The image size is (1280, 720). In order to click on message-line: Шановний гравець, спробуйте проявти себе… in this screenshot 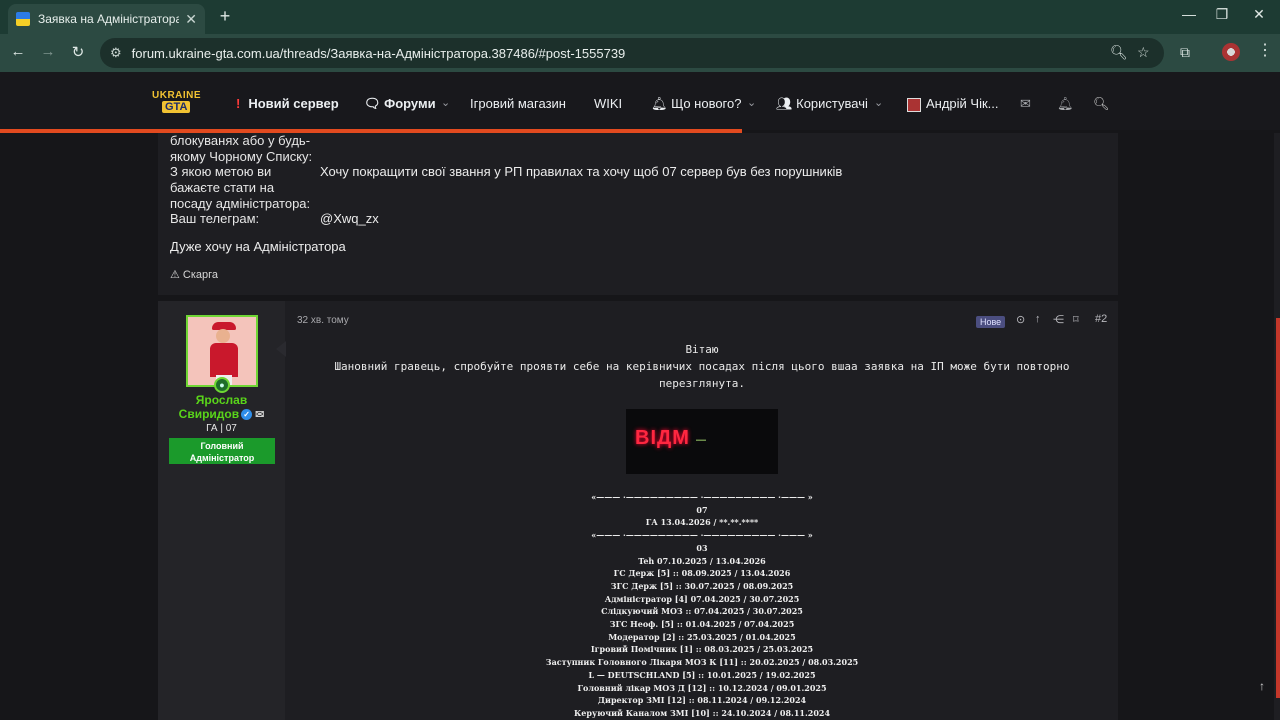, I will do `click(702, 366)`.